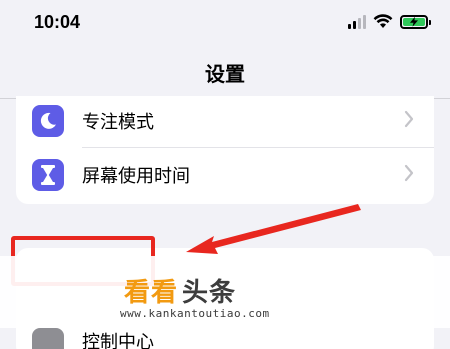 The height and width of the screenshot is (349, 450). I want to click on settings-row-label: 控制中心, so click(118, 340).